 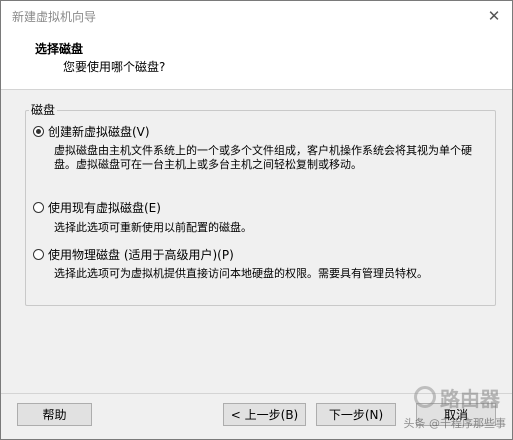 I want to click on option-description: 选择此选项可重新使用以前配置的磁盘。, so click(x=153, y=227).